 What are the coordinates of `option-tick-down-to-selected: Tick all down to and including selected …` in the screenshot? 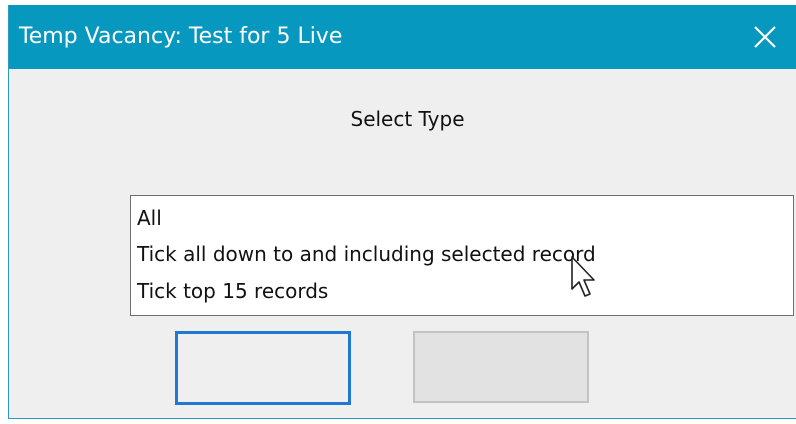 It's located at (366, 254).